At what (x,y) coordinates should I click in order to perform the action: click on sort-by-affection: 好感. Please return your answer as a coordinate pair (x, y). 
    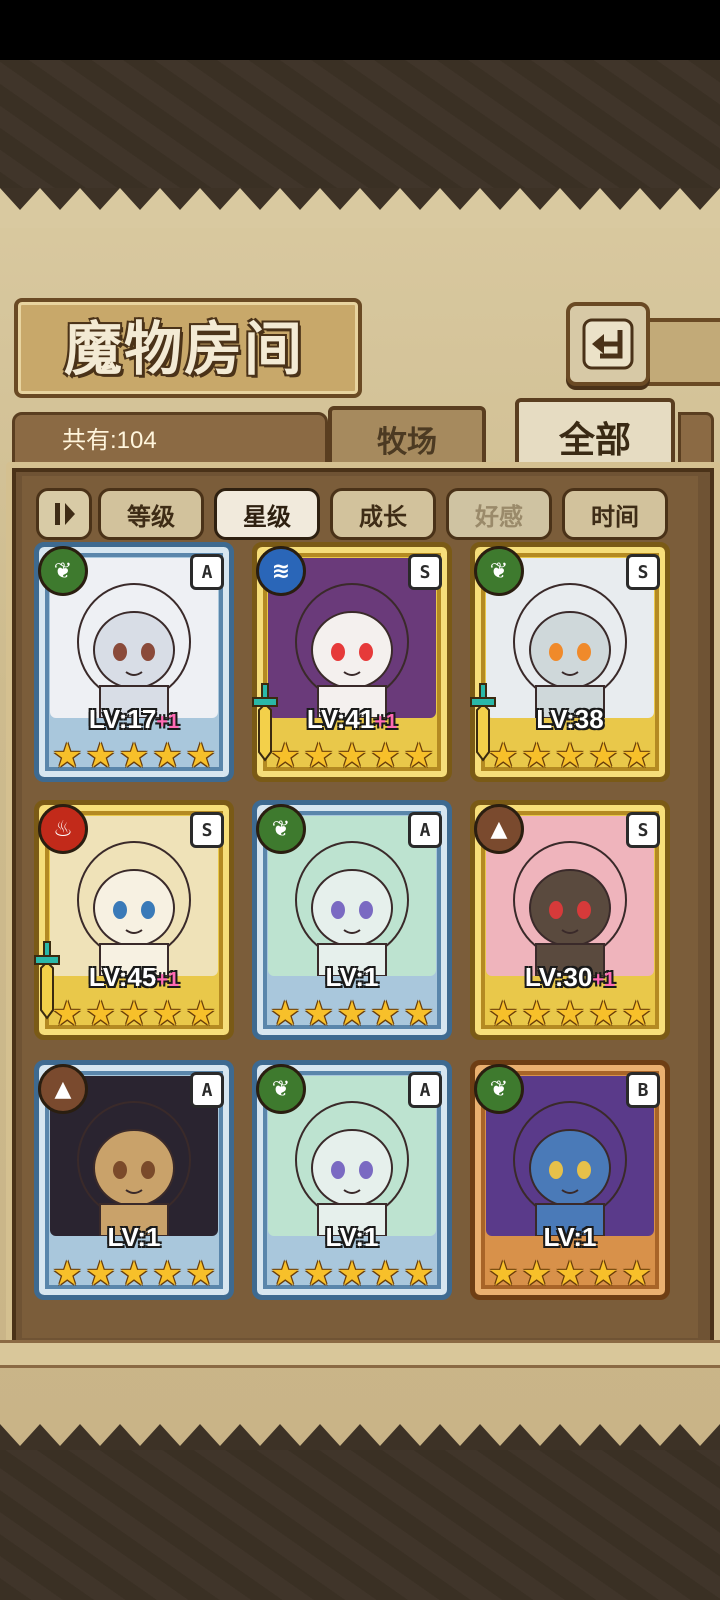
    Looking at the image, I should click on (499, 514).